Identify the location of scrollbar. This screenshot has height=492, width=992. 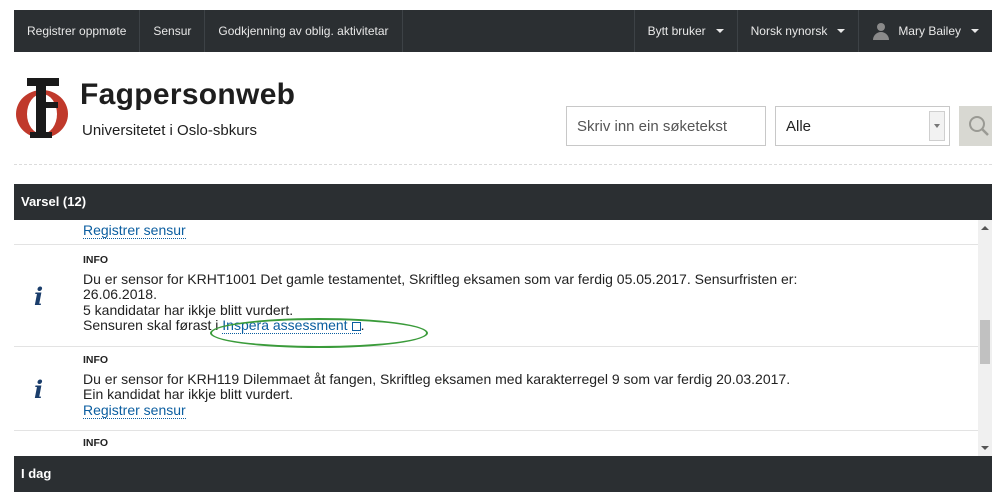
(985, 338).